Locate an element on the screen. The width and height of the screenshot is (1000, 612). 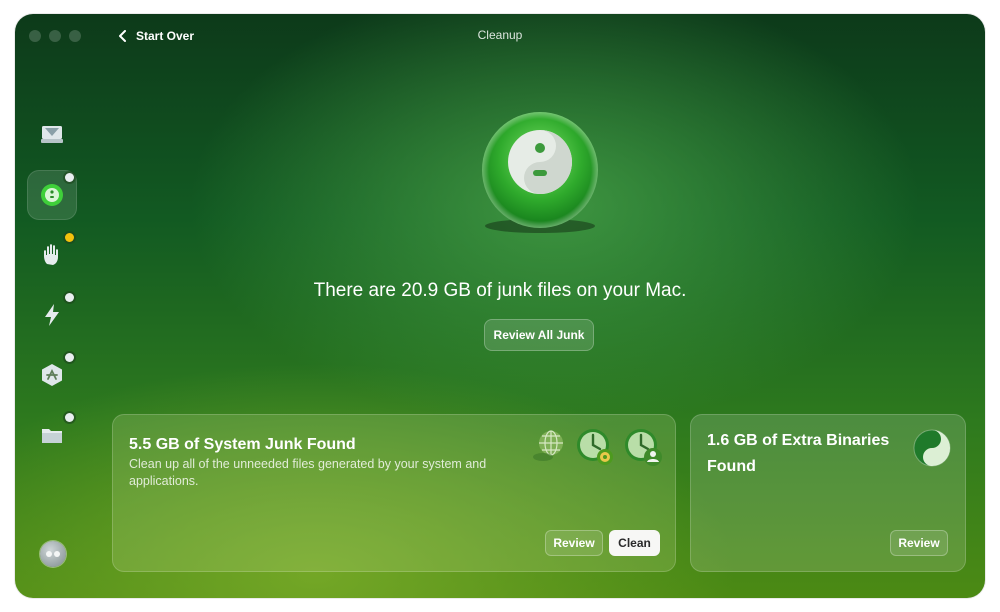
clock-user-icon is located at coordinates (643, 447).